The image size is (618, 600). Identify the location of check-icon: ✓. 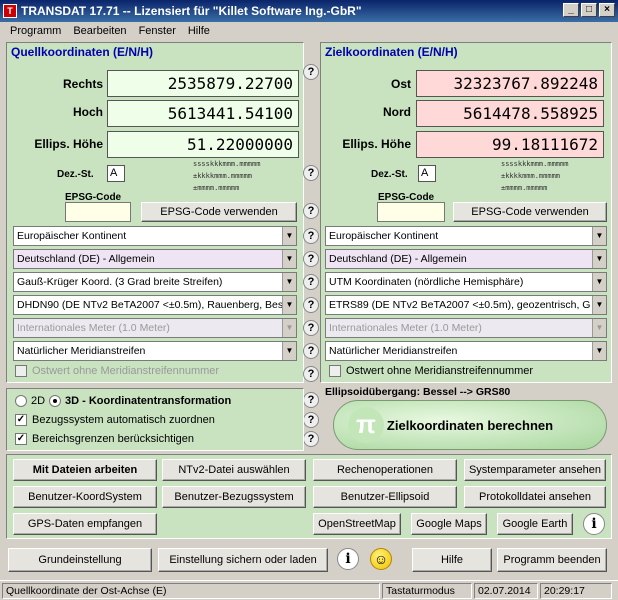
(21, 439).